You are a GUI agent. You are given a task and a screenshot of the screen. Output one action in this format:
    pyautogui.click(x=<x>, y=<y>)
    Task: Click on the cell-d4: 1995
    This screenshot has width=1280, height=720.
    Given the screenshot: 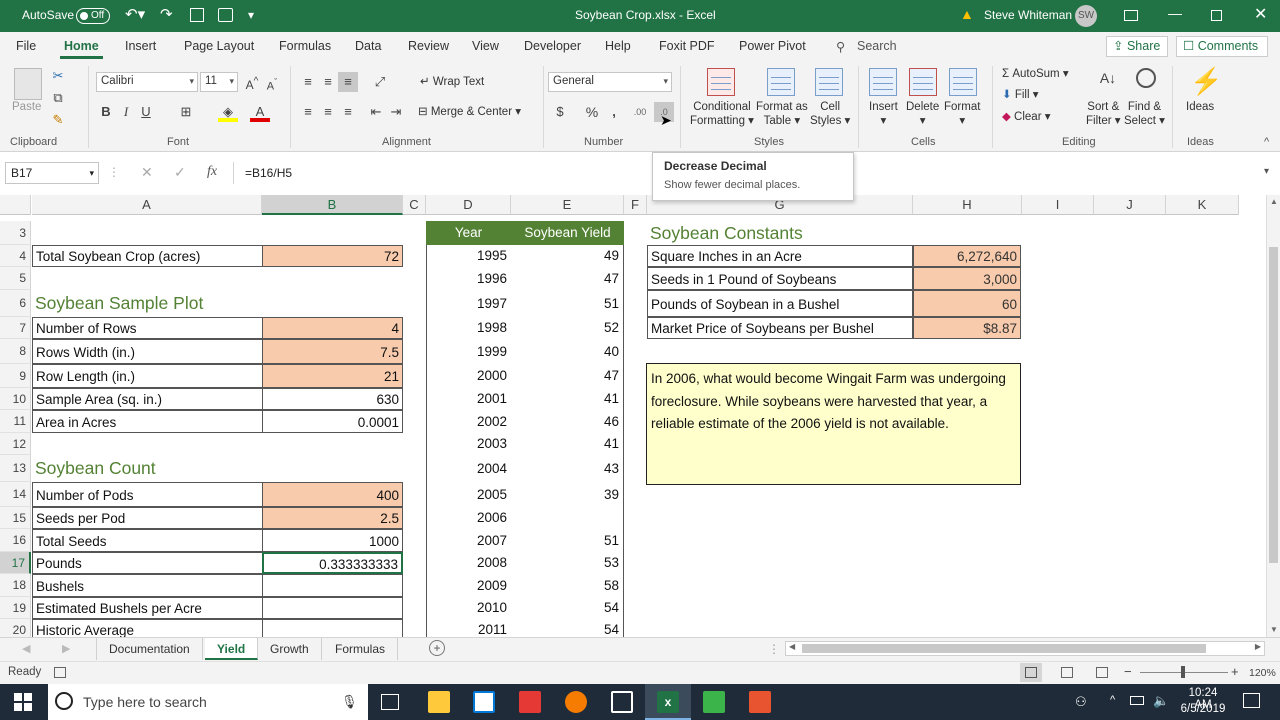 What is the action you would take?
    pyautogui.click(x=468, y=256)
    